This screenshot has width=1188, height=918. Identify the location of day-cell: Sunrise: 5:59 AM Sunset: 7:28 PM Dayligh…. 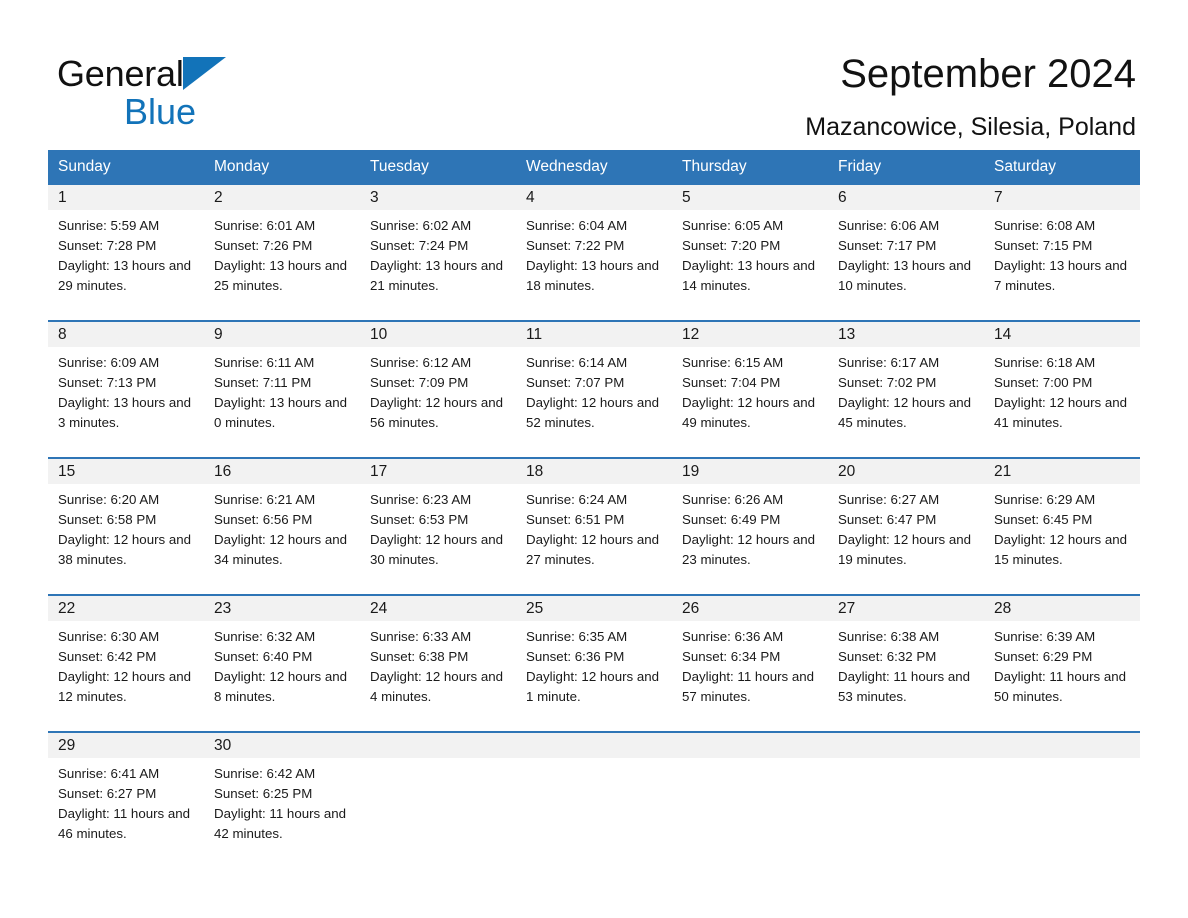
(126, 266).